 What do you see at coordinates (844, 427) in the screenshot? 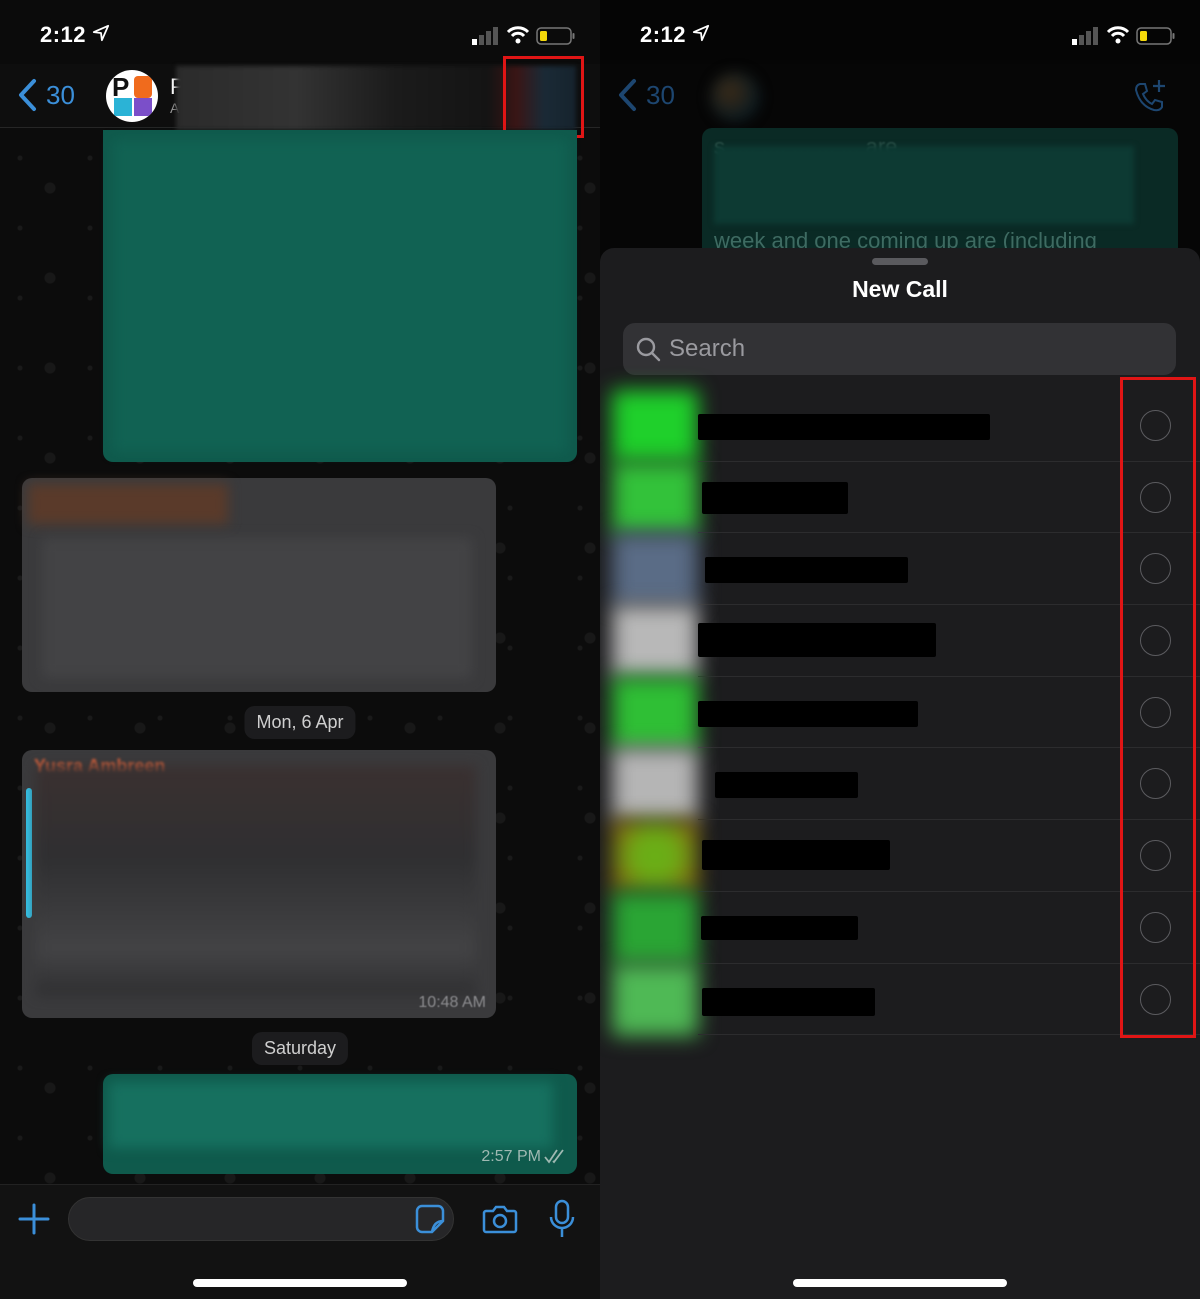
I see `contact-name-redacted: Contact 1` at bounding box center [844, 427].